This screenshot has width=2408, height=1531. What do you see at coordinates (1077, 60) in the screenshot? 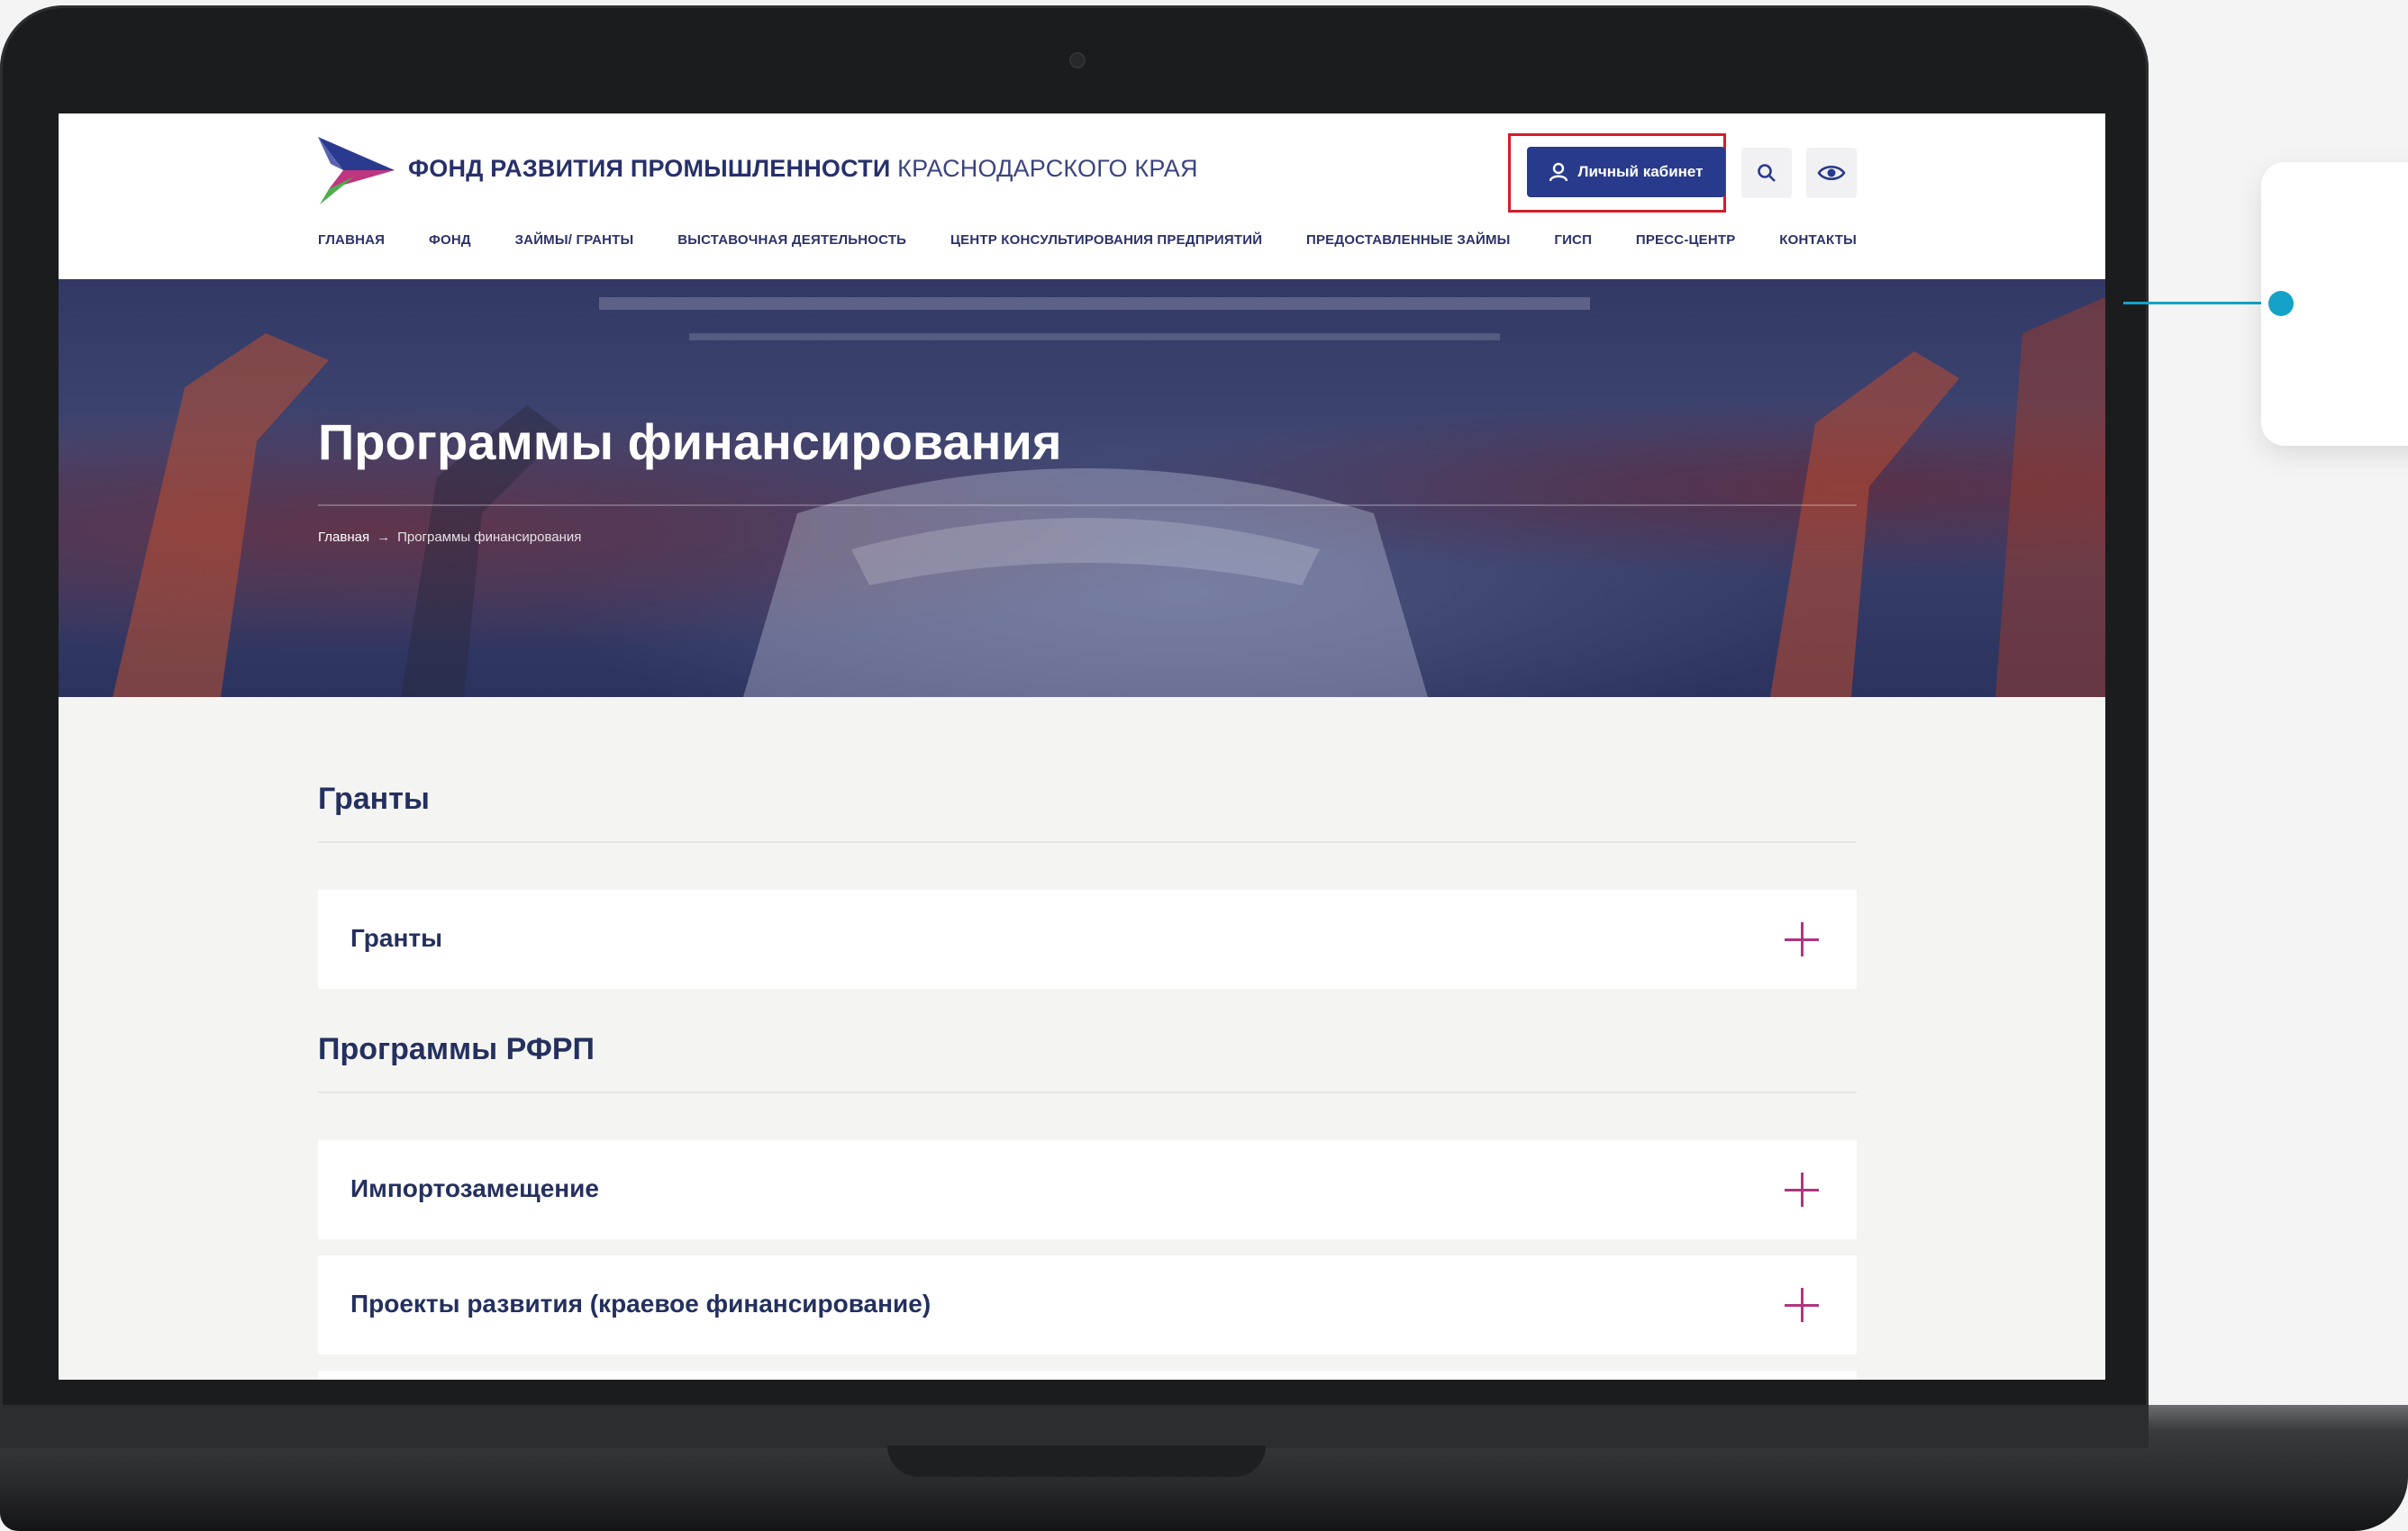
I see `camera` at bounding box center [1077, 60].